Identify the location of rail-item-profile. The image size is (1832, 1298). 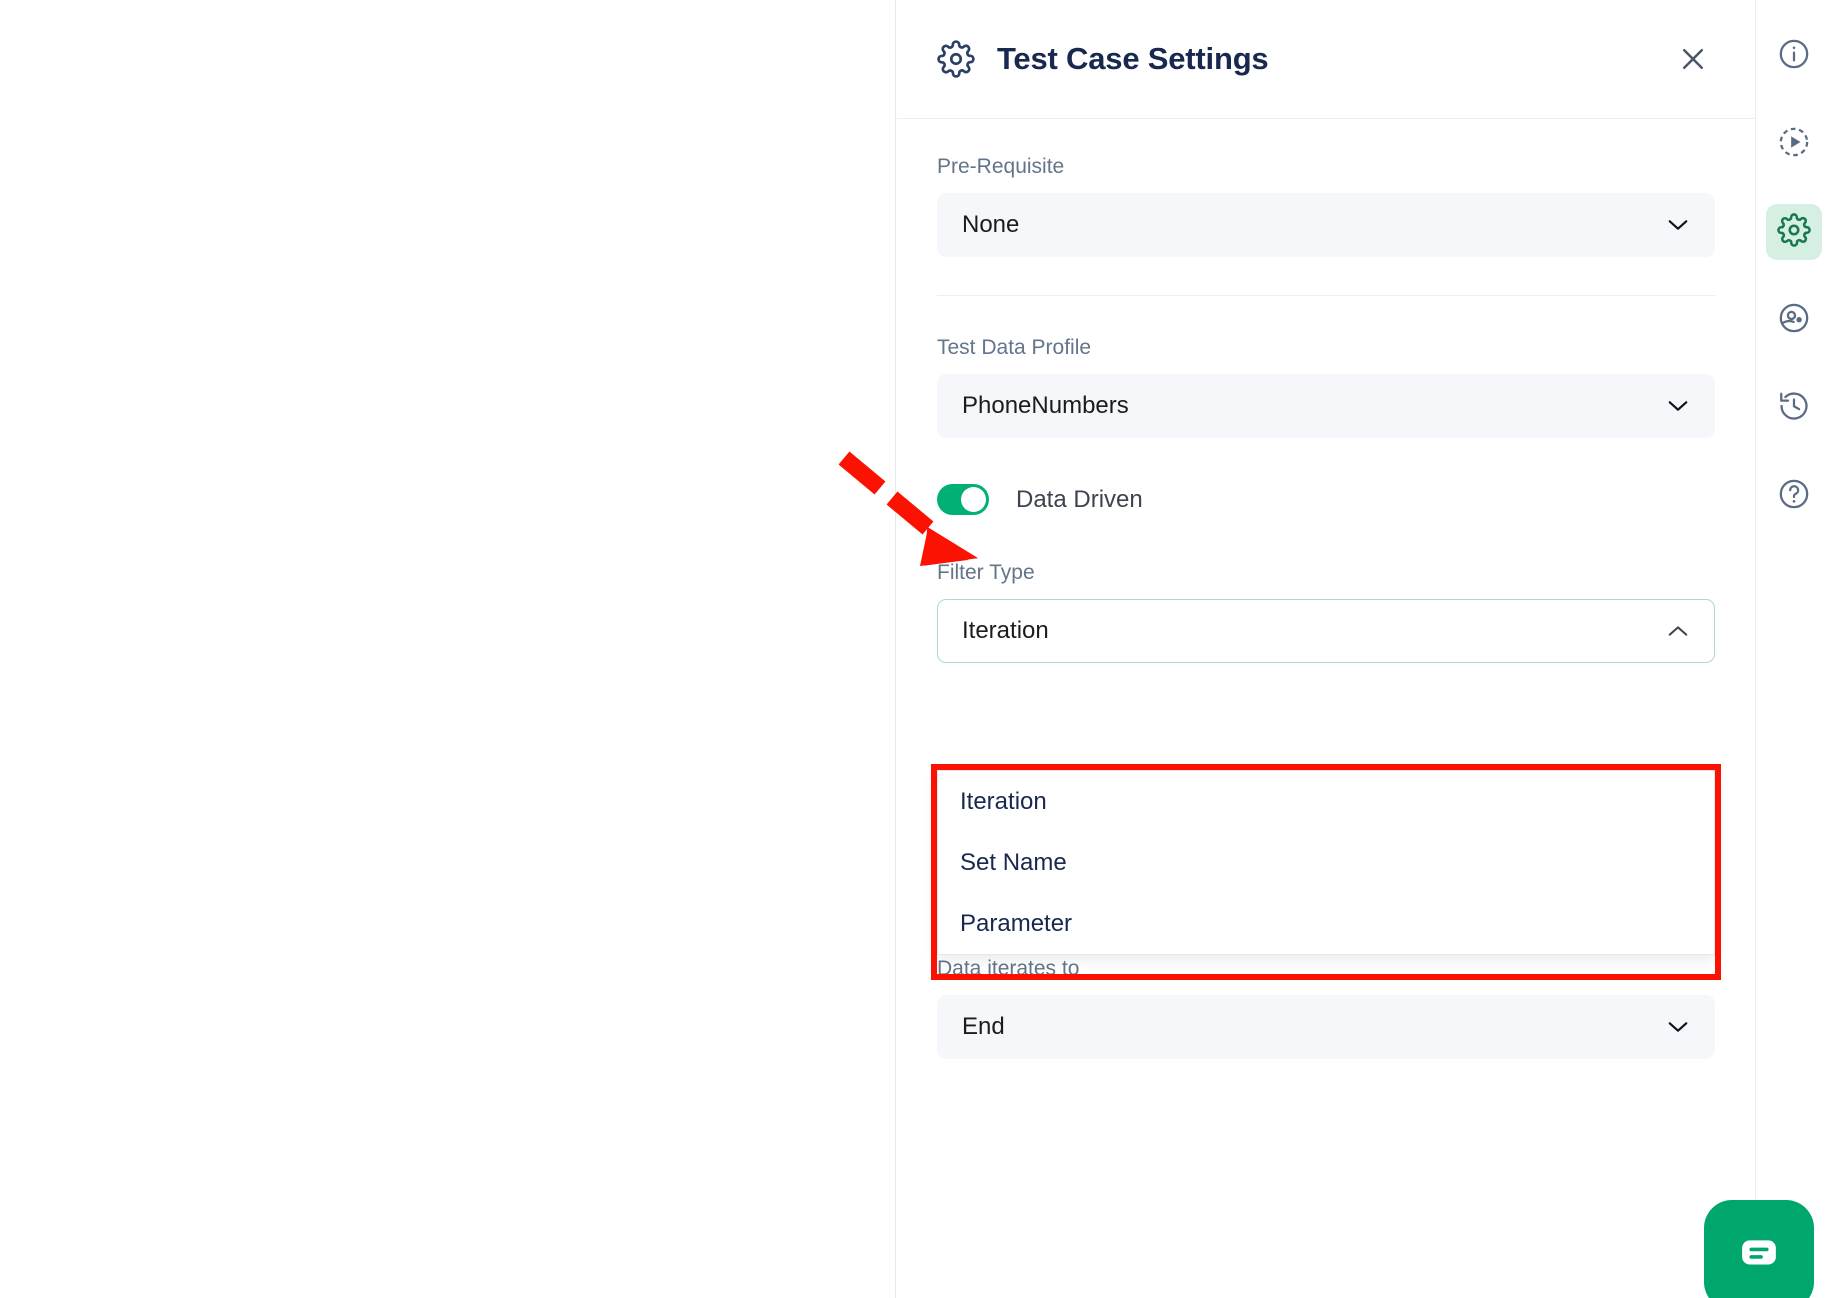
(1794, 320).